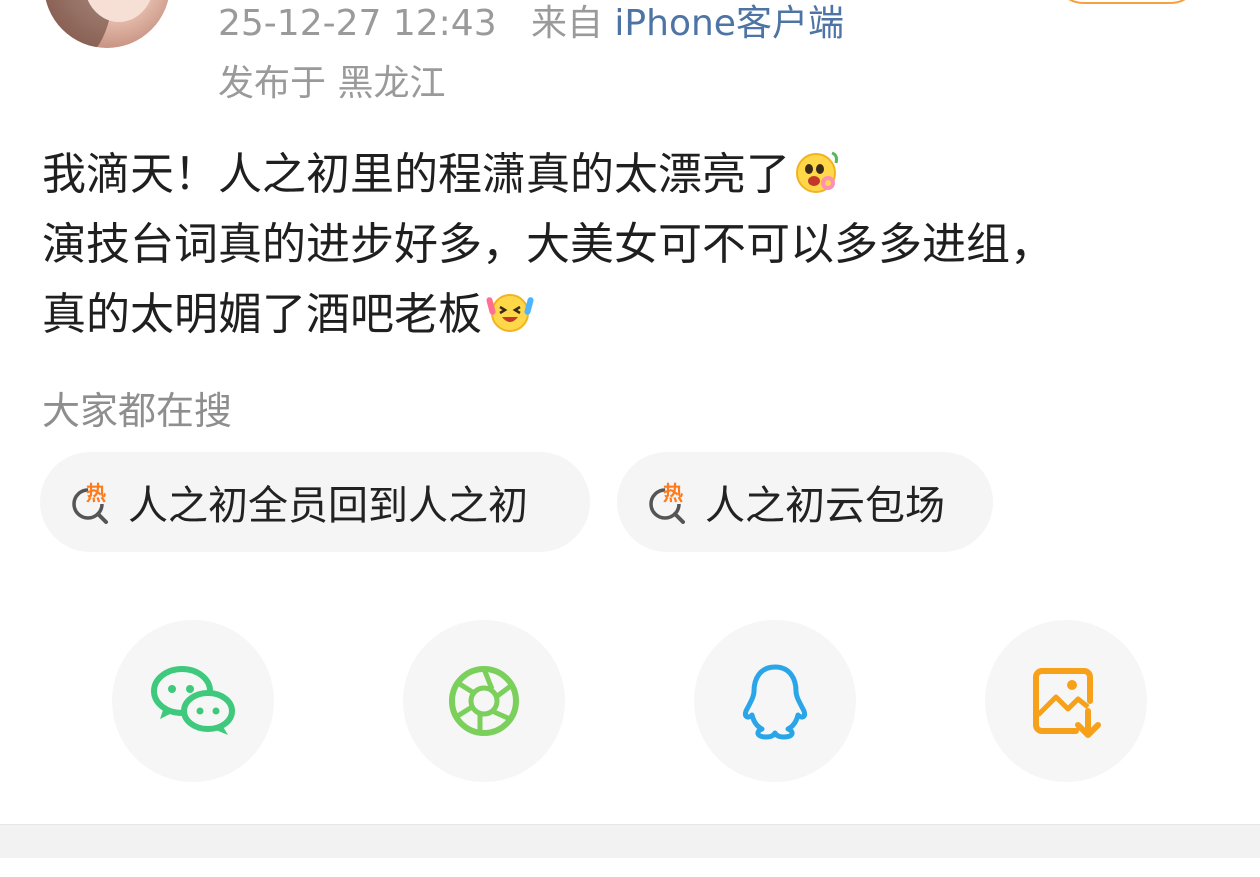 The image size is (1260, 877). I want to click on flower-face-emoji, so click(818, 170).